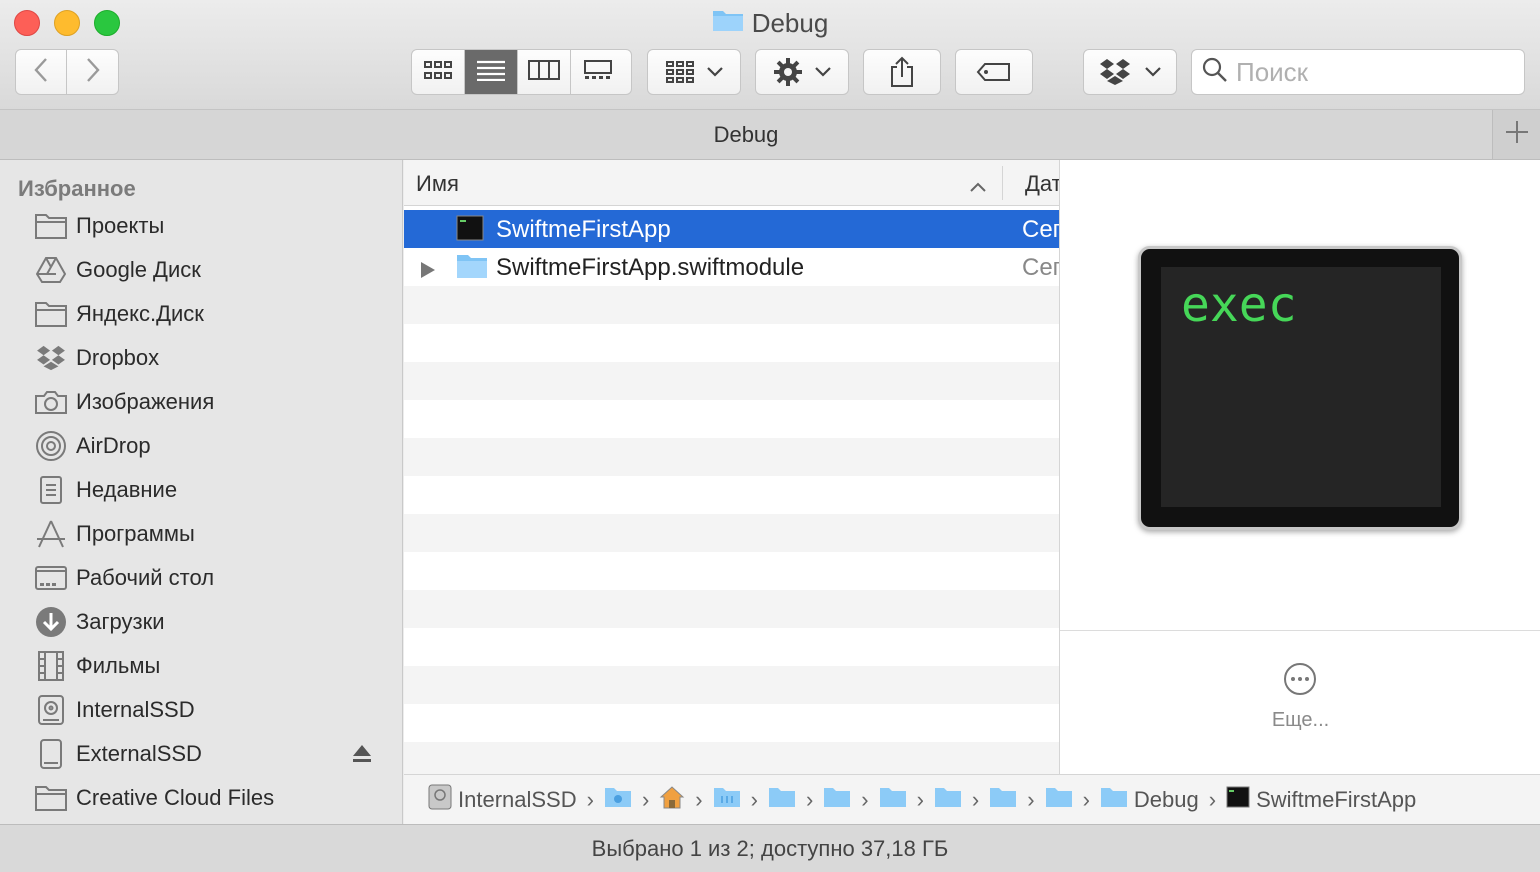  I want to click on sidebar-item-label: AirDrop, so click(113, 445).